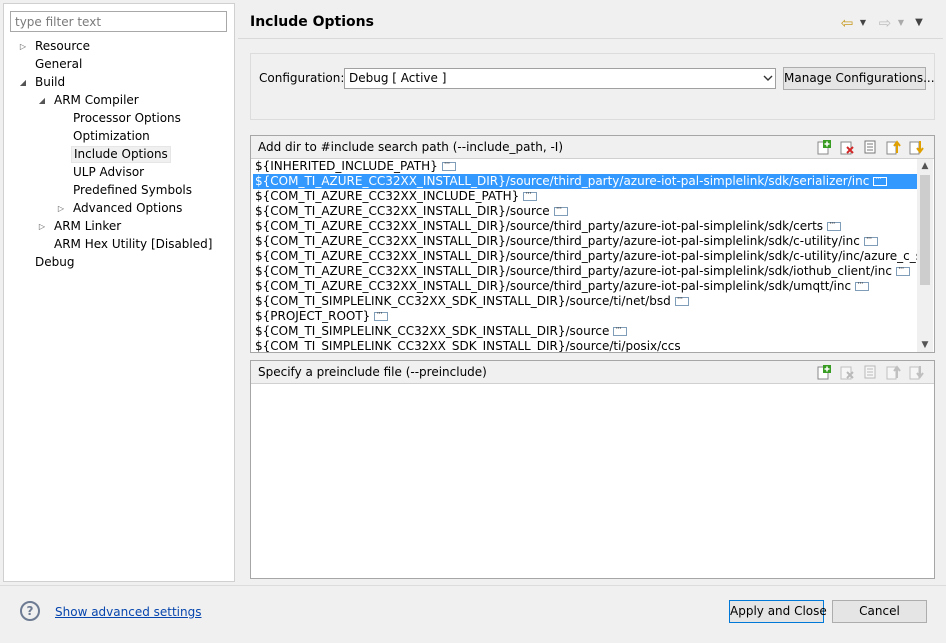 This screenshot has height=643, width=946. What do you see at coordinates (119, 191) in the screenshot?
I see `tree-item: Predefined Symbols` at bounding box center [119, 191].